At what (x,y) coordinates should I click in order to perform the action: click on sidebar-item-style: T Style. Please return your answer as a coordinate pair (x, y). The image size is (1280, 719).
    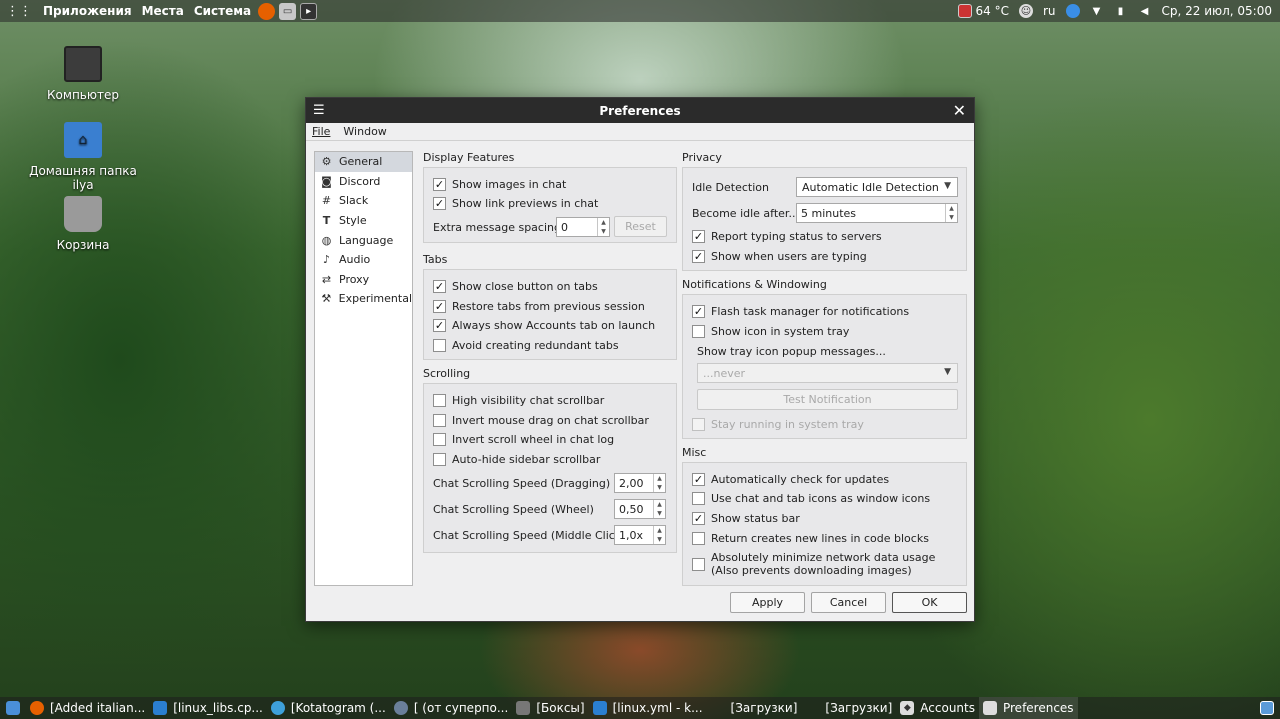
    Looking at the image, I should click on (363, 221).